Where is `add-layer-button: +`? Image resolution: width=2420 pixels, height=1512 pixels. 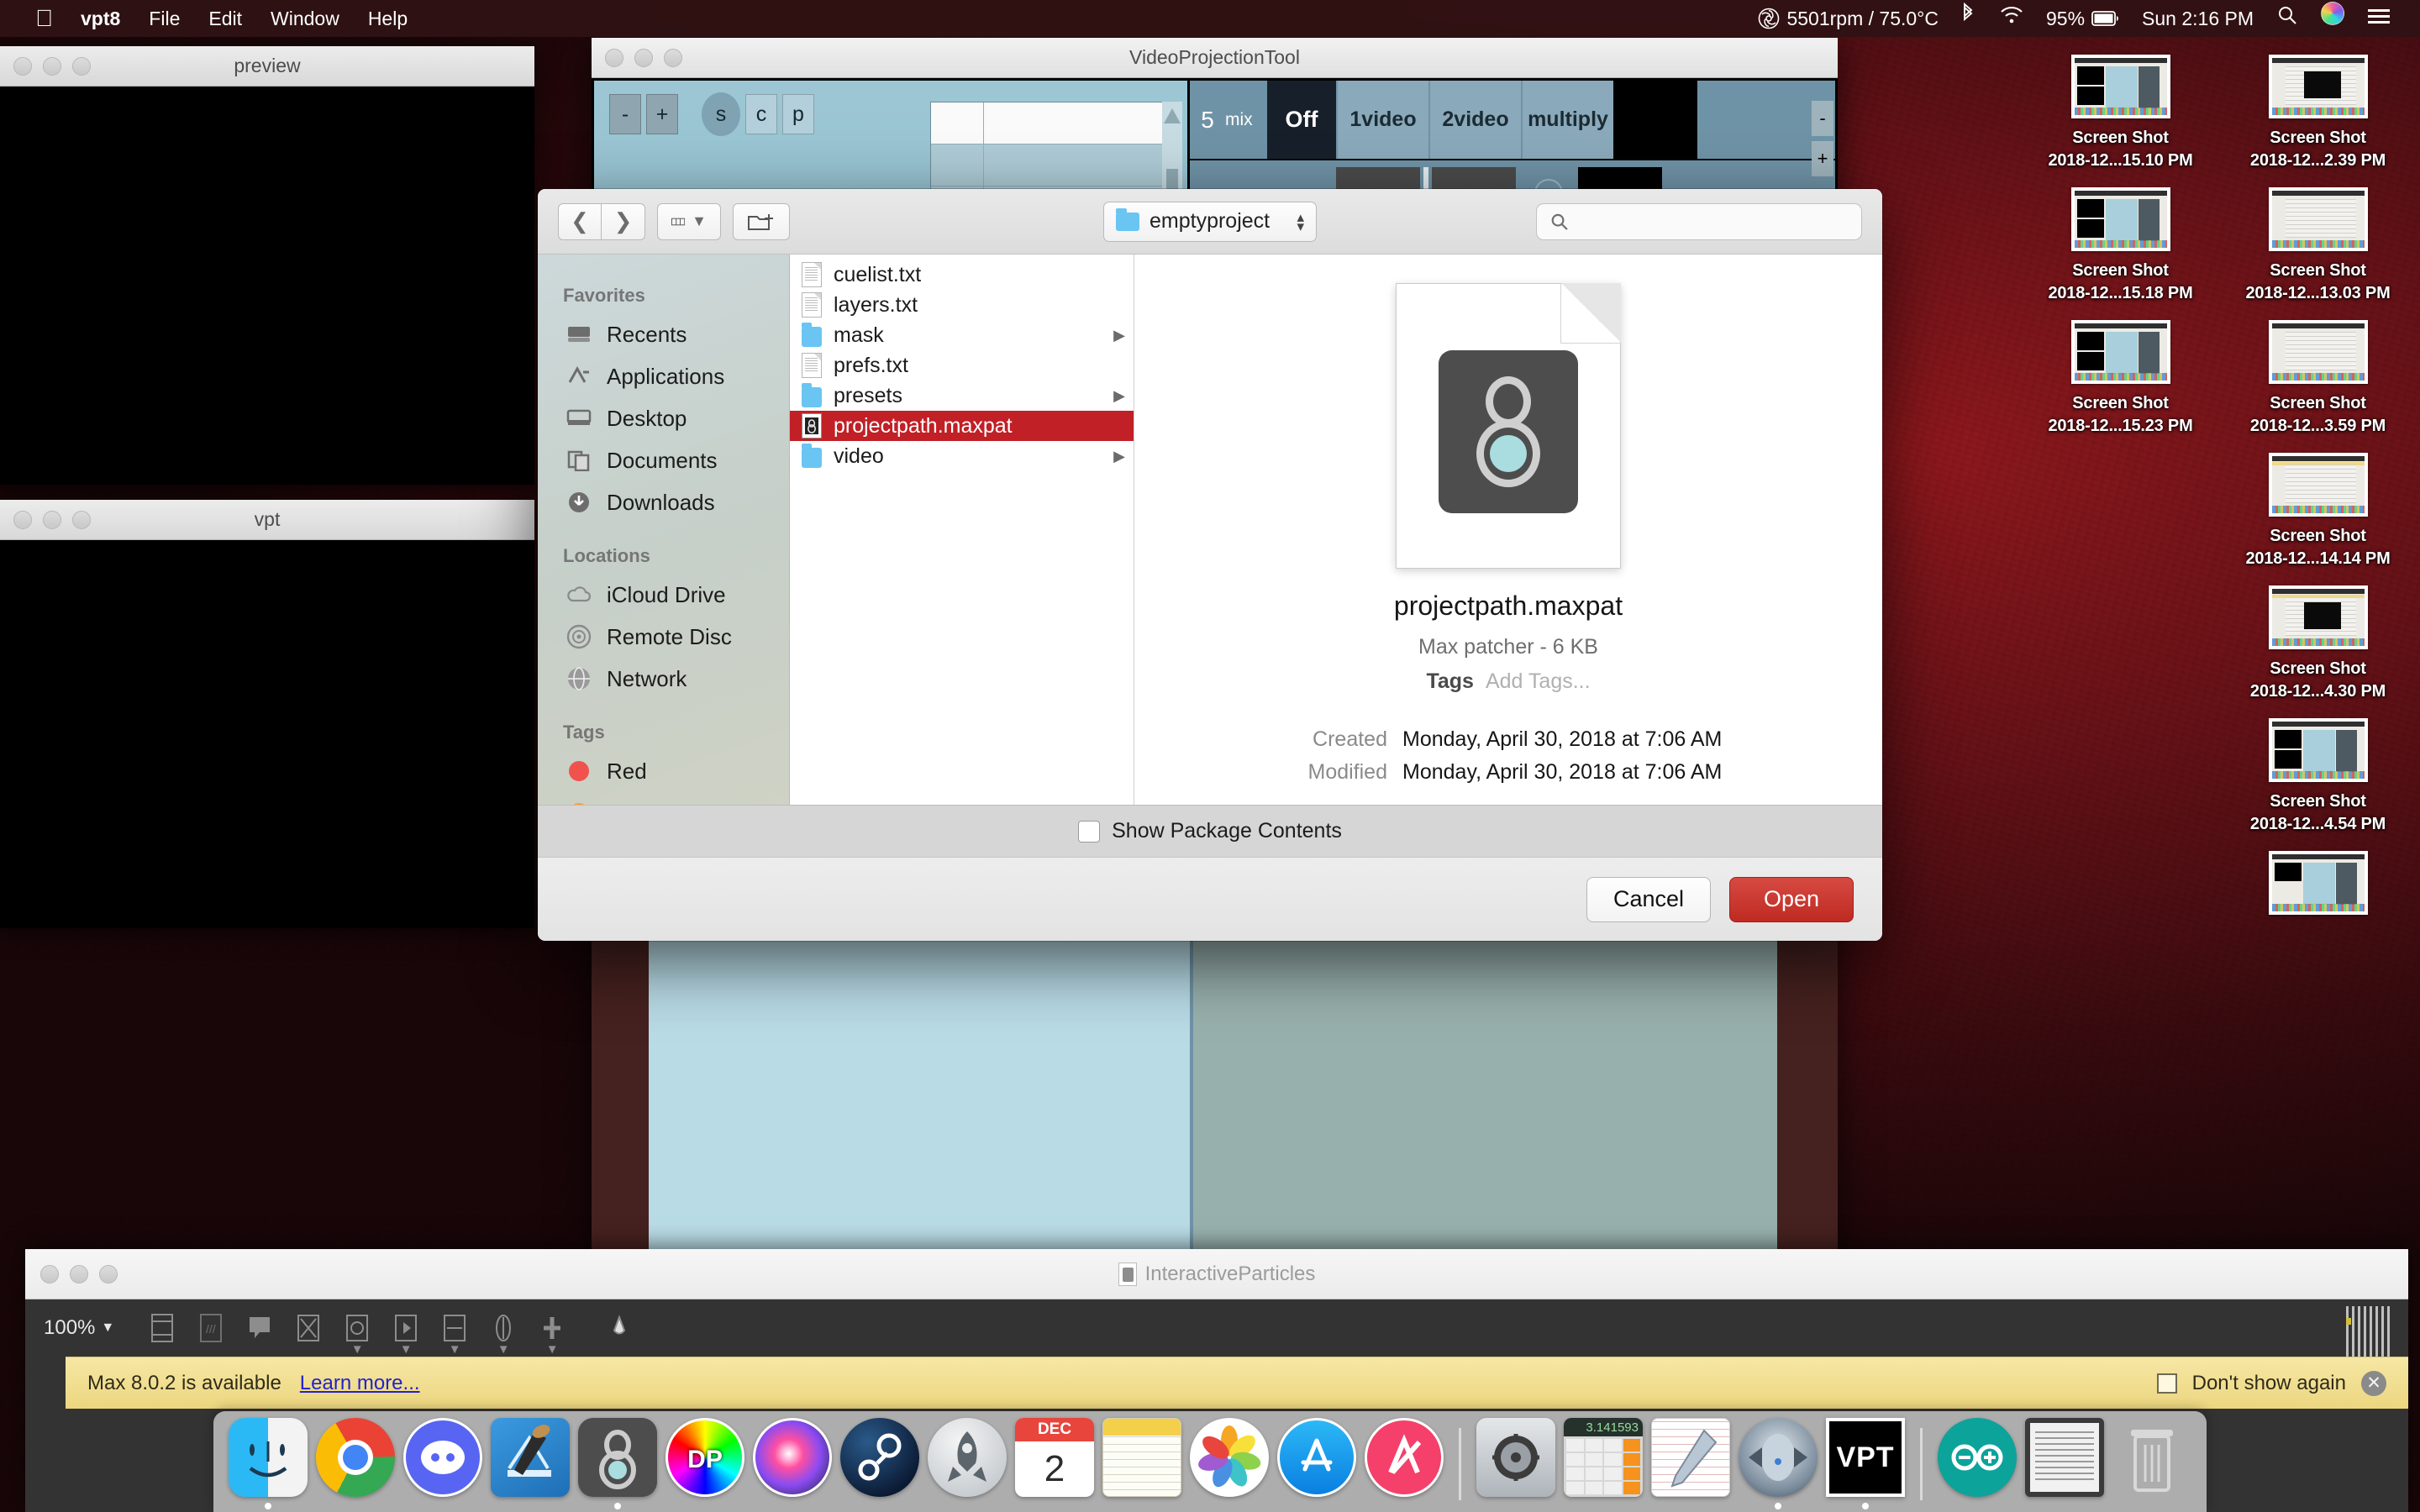
add-layer-button: + is located at coordinates (662, 114).